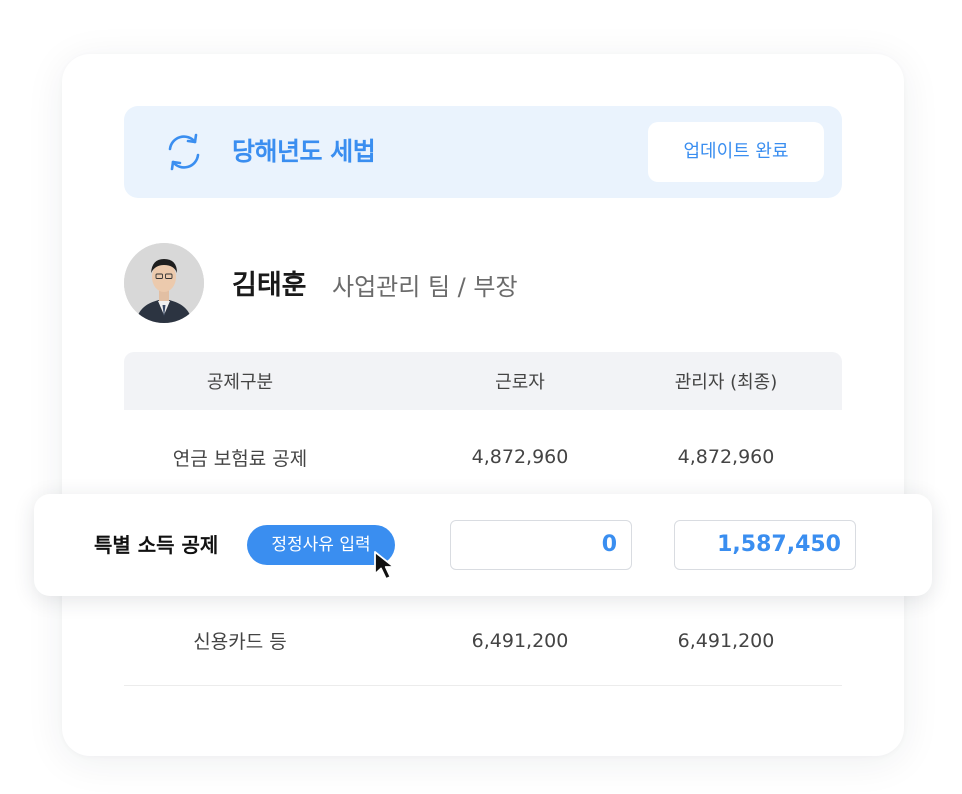  What do you see at coordinates (240, 382) in the screenshot?
I see `header-category: 공제구분` at bounding box center [240, 382].